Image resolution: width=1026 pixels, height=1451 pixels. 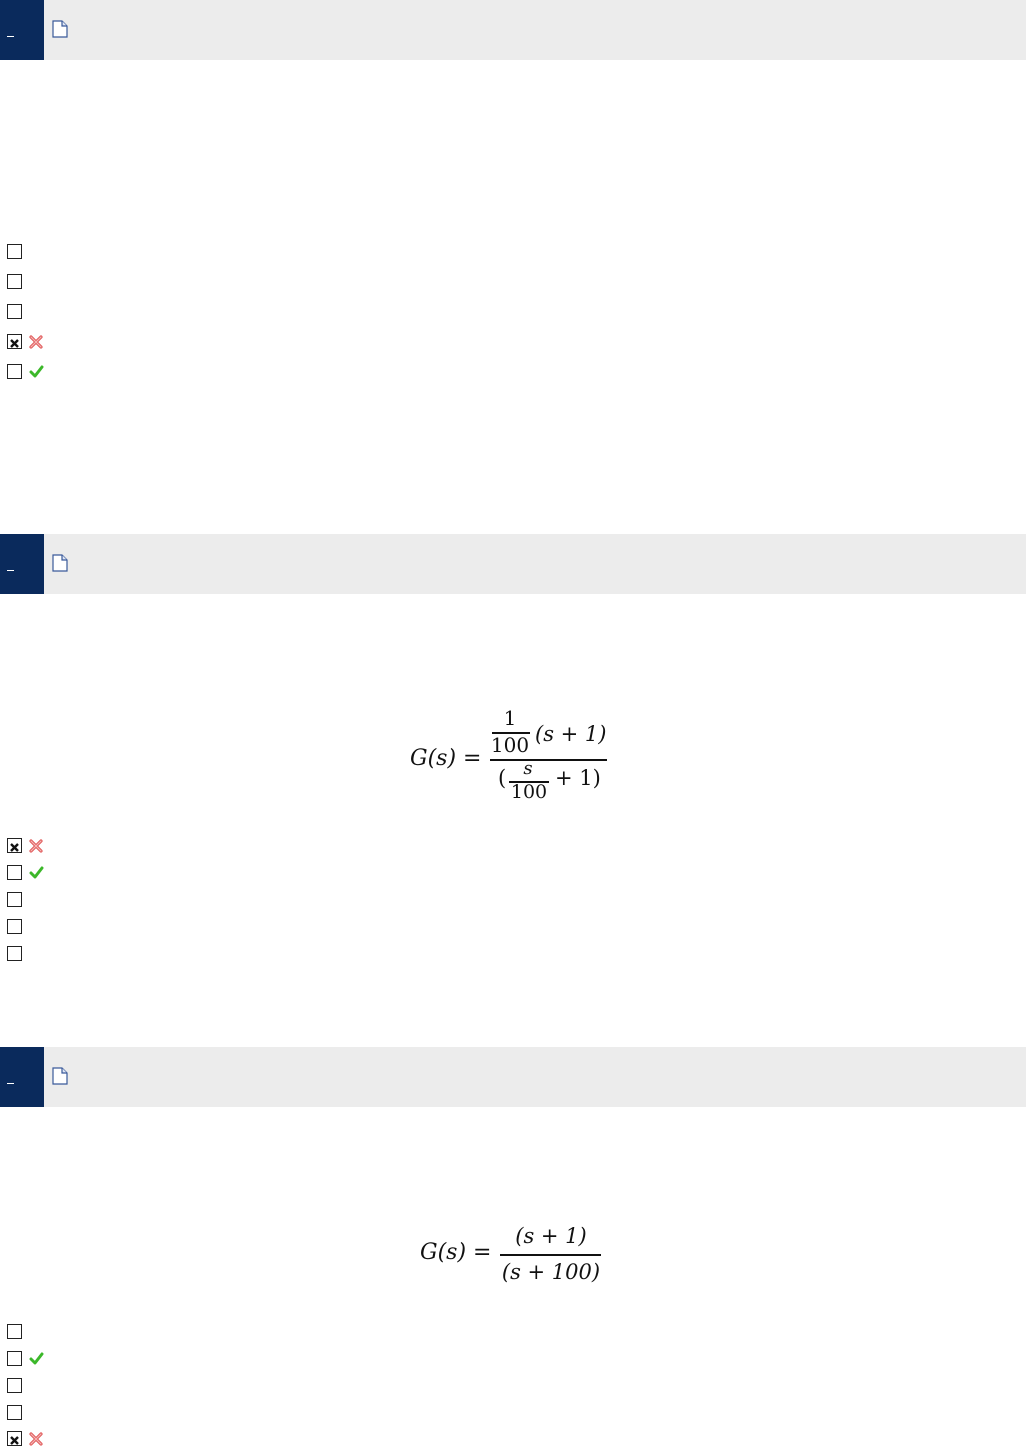 What do you see at coordinates (529, 792) in the screenshot?
I see `denominator-fraction-bottom: 100` at bounding box center [529, 792].